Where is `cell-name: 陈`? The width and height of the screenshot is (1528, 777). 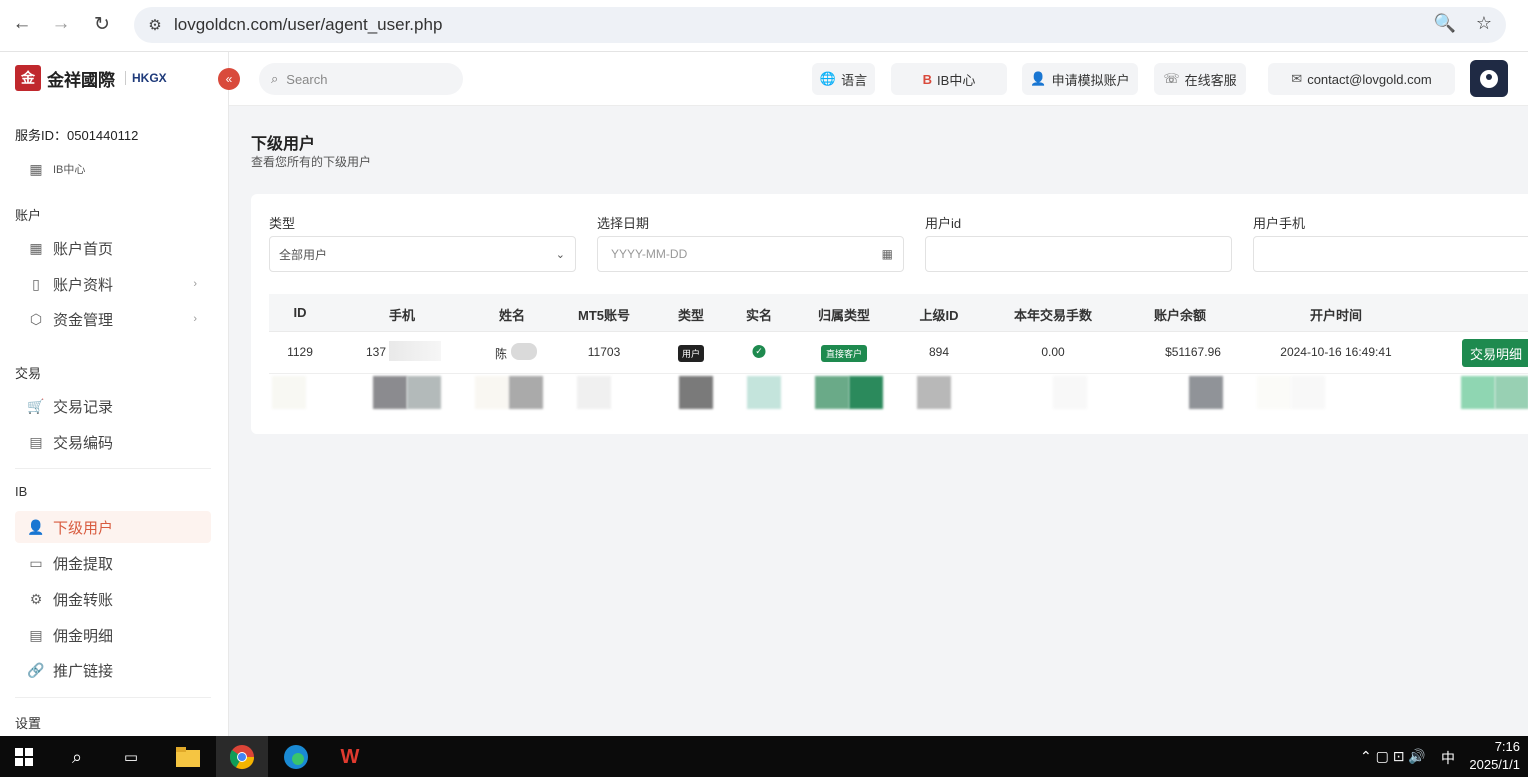
cell-name: 陈 is located at coordinates (501, 354).